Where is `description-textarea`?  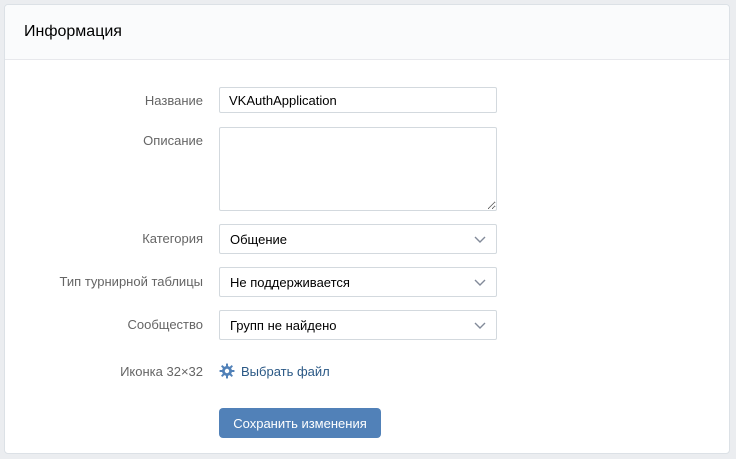
description-textarea is located at coordinates (358, 169).